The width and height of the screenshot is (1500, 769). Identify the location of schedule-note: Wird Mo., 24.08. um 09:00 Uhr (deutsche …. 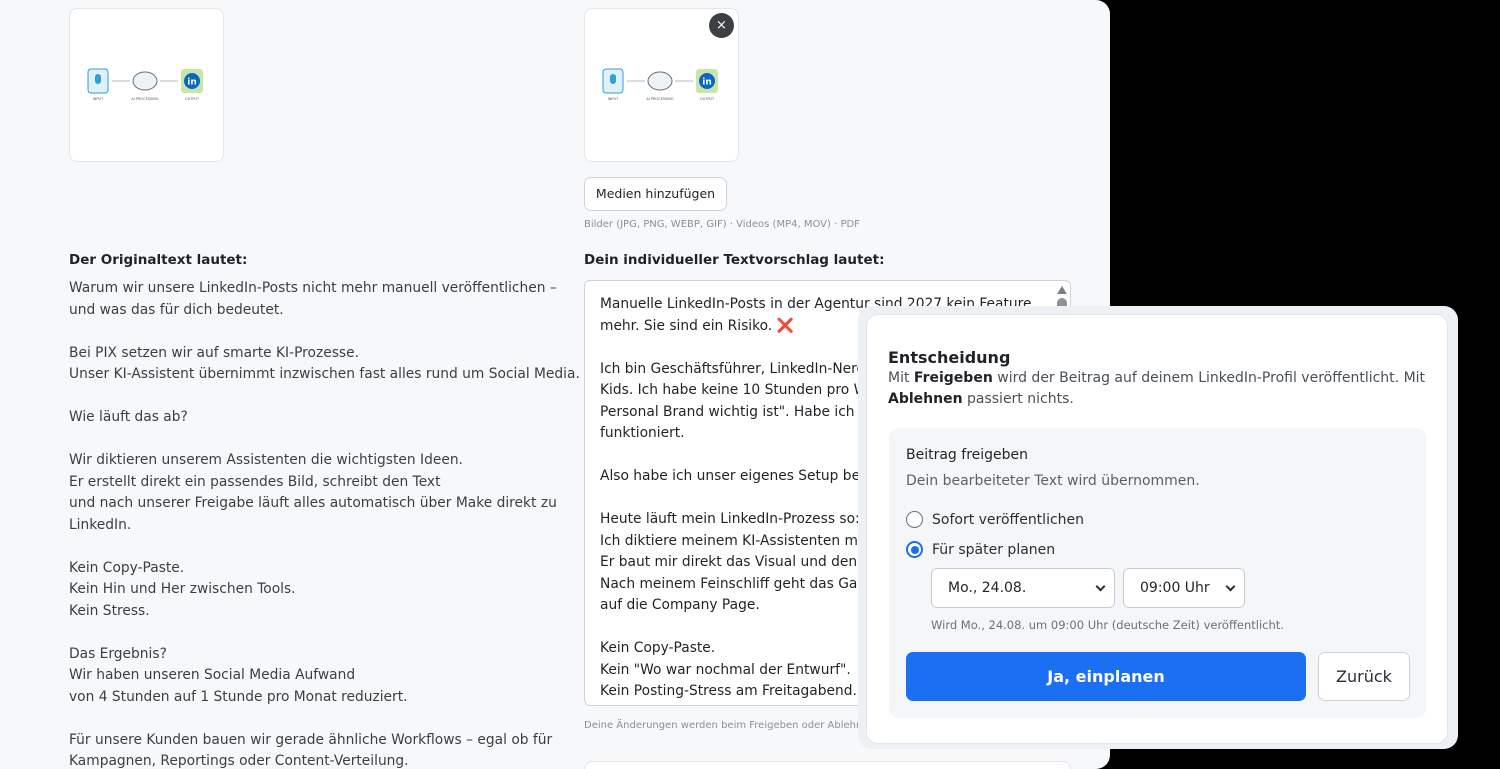
(1107, 625).